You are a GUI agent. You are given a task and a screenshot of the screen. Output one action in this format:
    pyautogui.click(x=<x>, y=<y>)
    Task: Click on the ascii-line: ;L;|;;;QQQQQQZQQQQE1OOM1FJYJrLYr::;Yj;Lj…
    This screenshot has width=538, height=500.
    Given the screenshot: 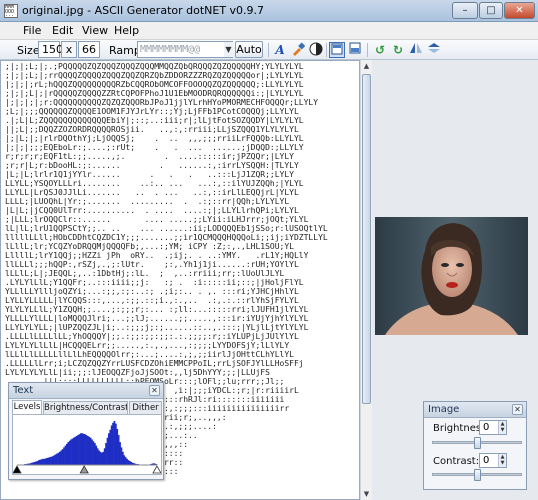 What is the action you would take?
    pyautogui.click(x=152, y=111)
    